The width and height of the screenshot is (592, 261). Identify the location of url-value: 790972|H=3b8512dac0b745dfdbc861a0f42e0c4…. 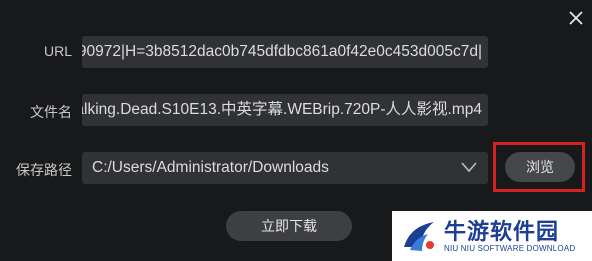
(282, 51).